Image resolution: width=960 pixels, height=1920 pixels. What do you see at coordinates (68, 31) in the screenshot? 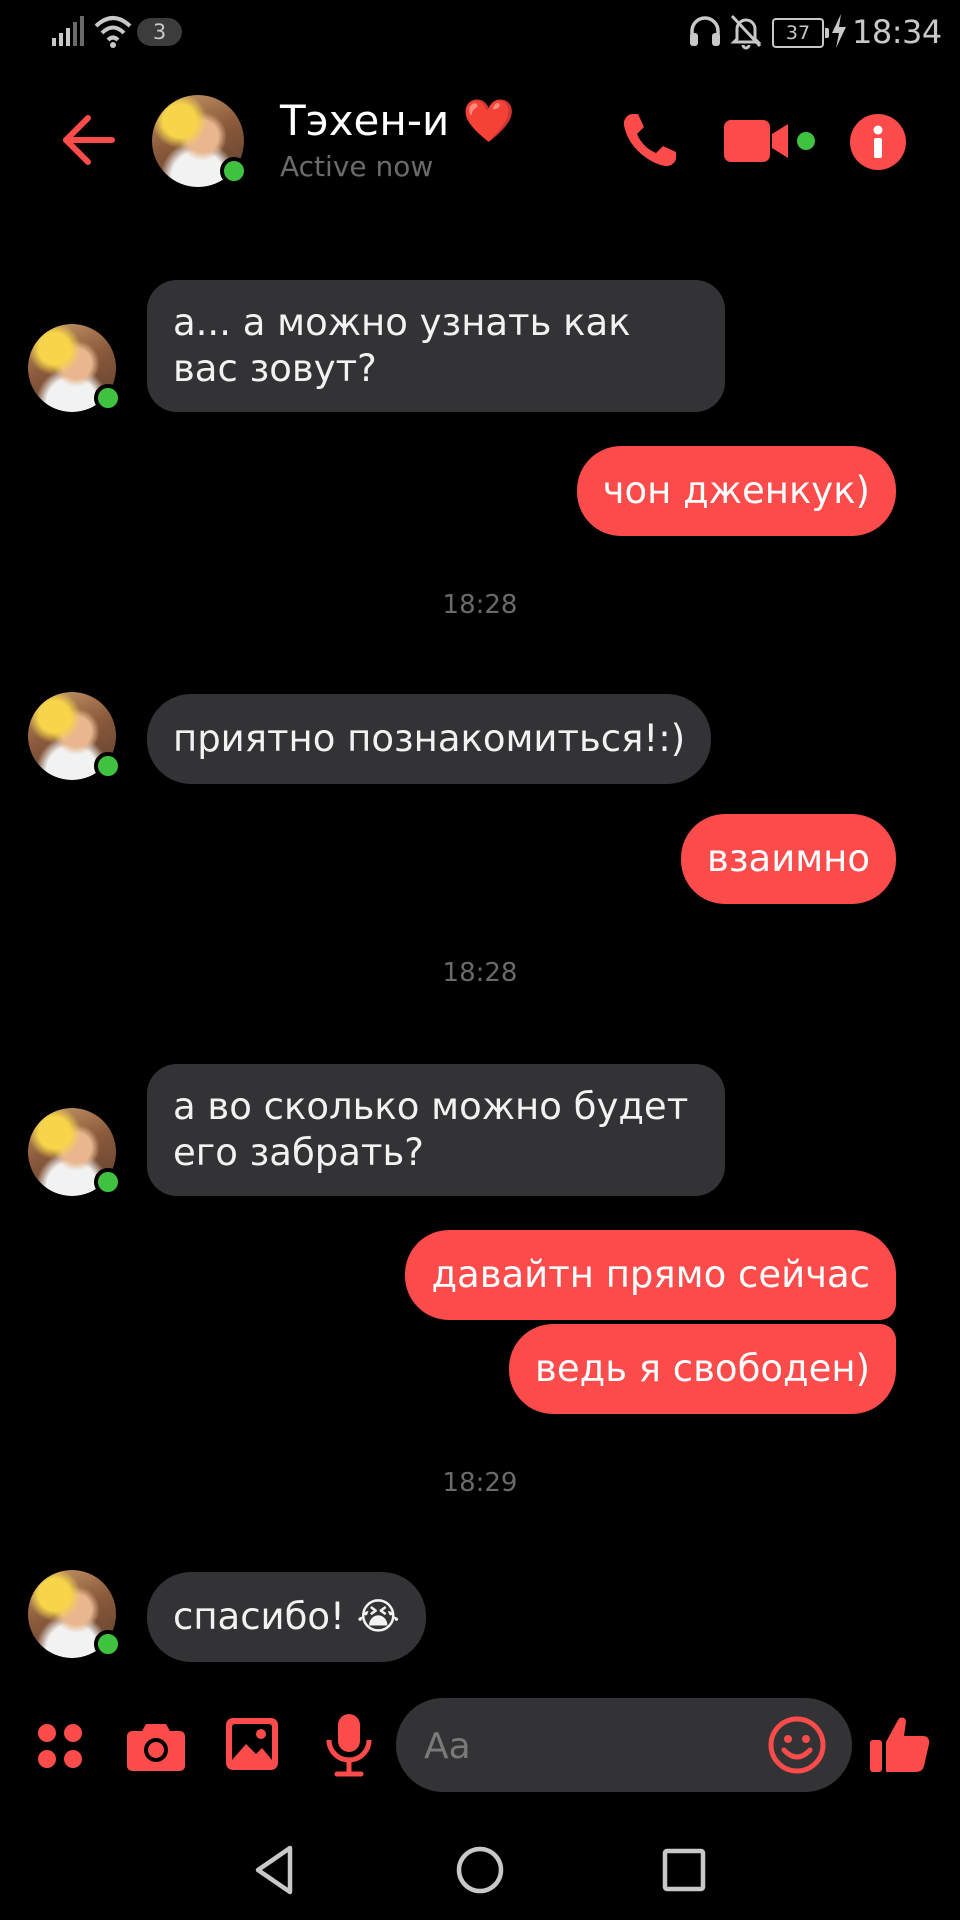
I see `signal-icon` at bounding box center [68, 31].